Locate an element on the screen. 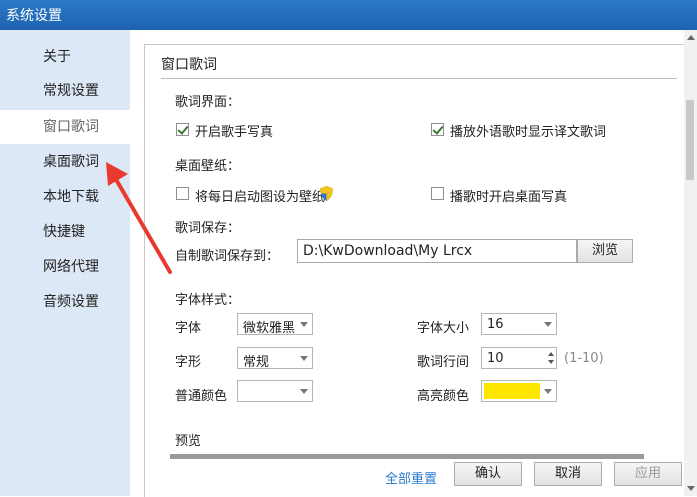 The image size is (697, 497). scroll-up-icon is located at coordinates (691, 37).